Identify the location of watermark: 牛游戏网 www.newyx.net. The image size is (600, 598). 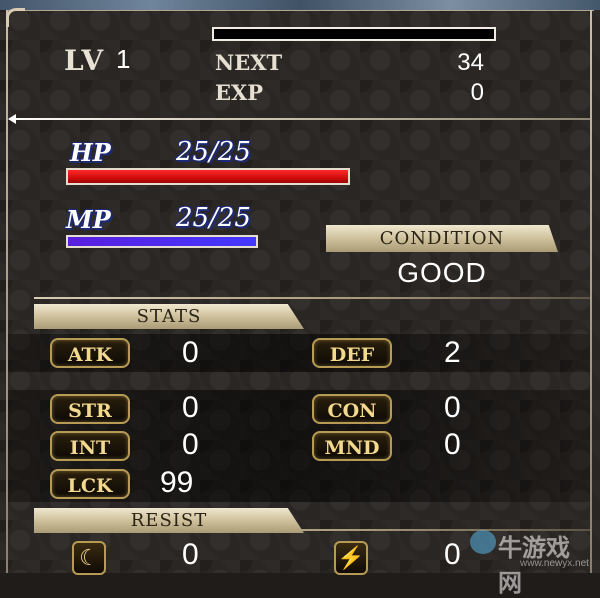
(530, 562).